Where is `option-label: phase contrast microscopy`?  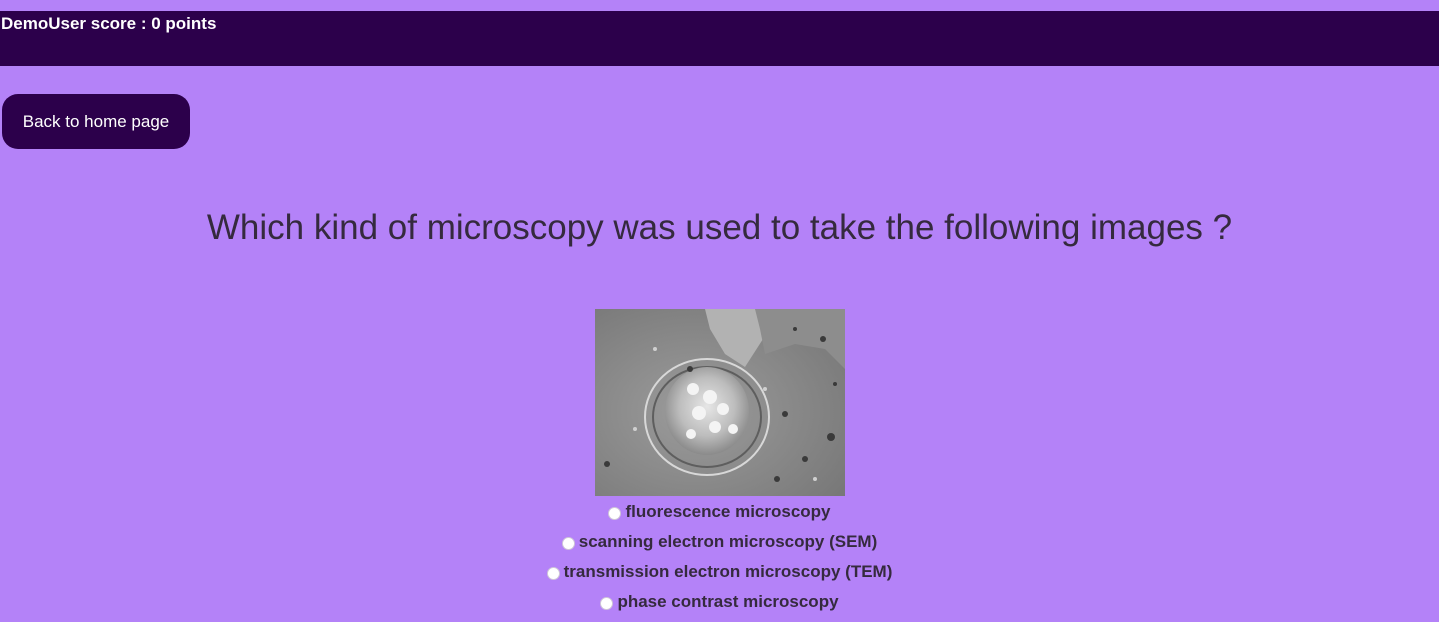 option-label: phase contrast microscopy is located at coordinates (728, 601).